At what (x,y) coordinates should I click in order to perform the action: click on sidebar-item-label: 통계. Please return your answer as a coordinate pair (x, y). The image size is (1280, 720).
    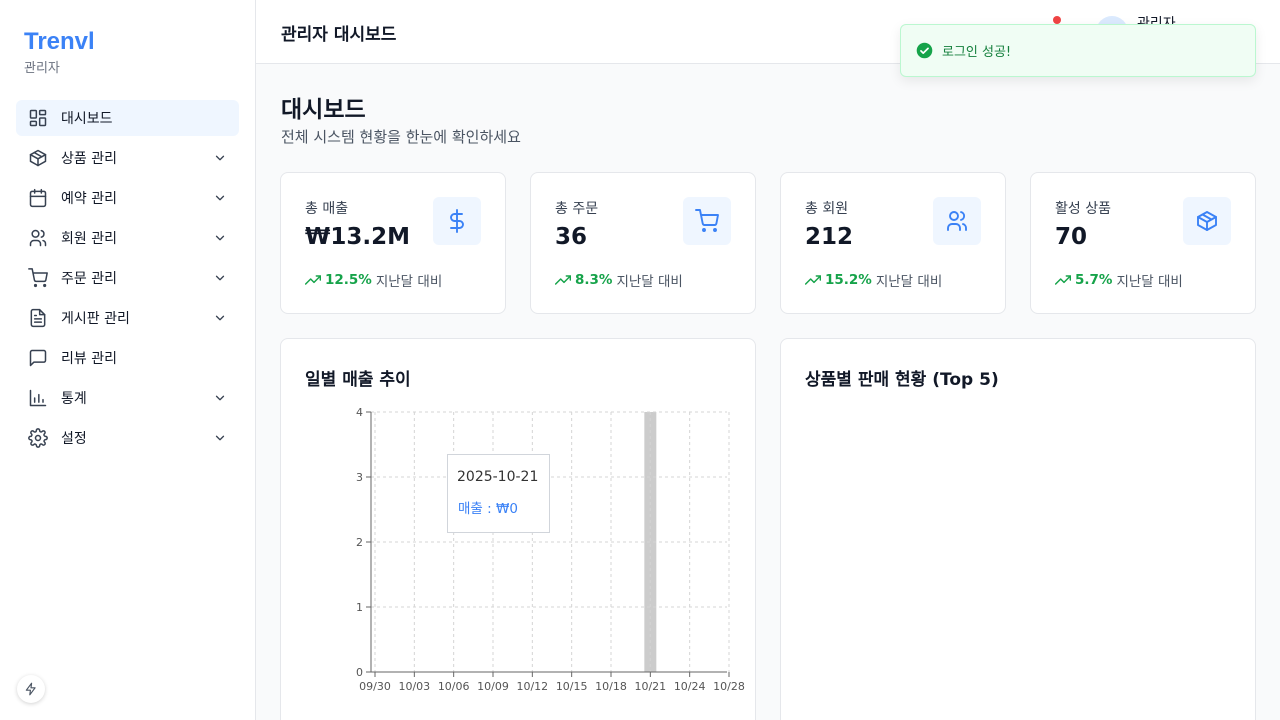
    Looking at the image, I should click on (74, 399).